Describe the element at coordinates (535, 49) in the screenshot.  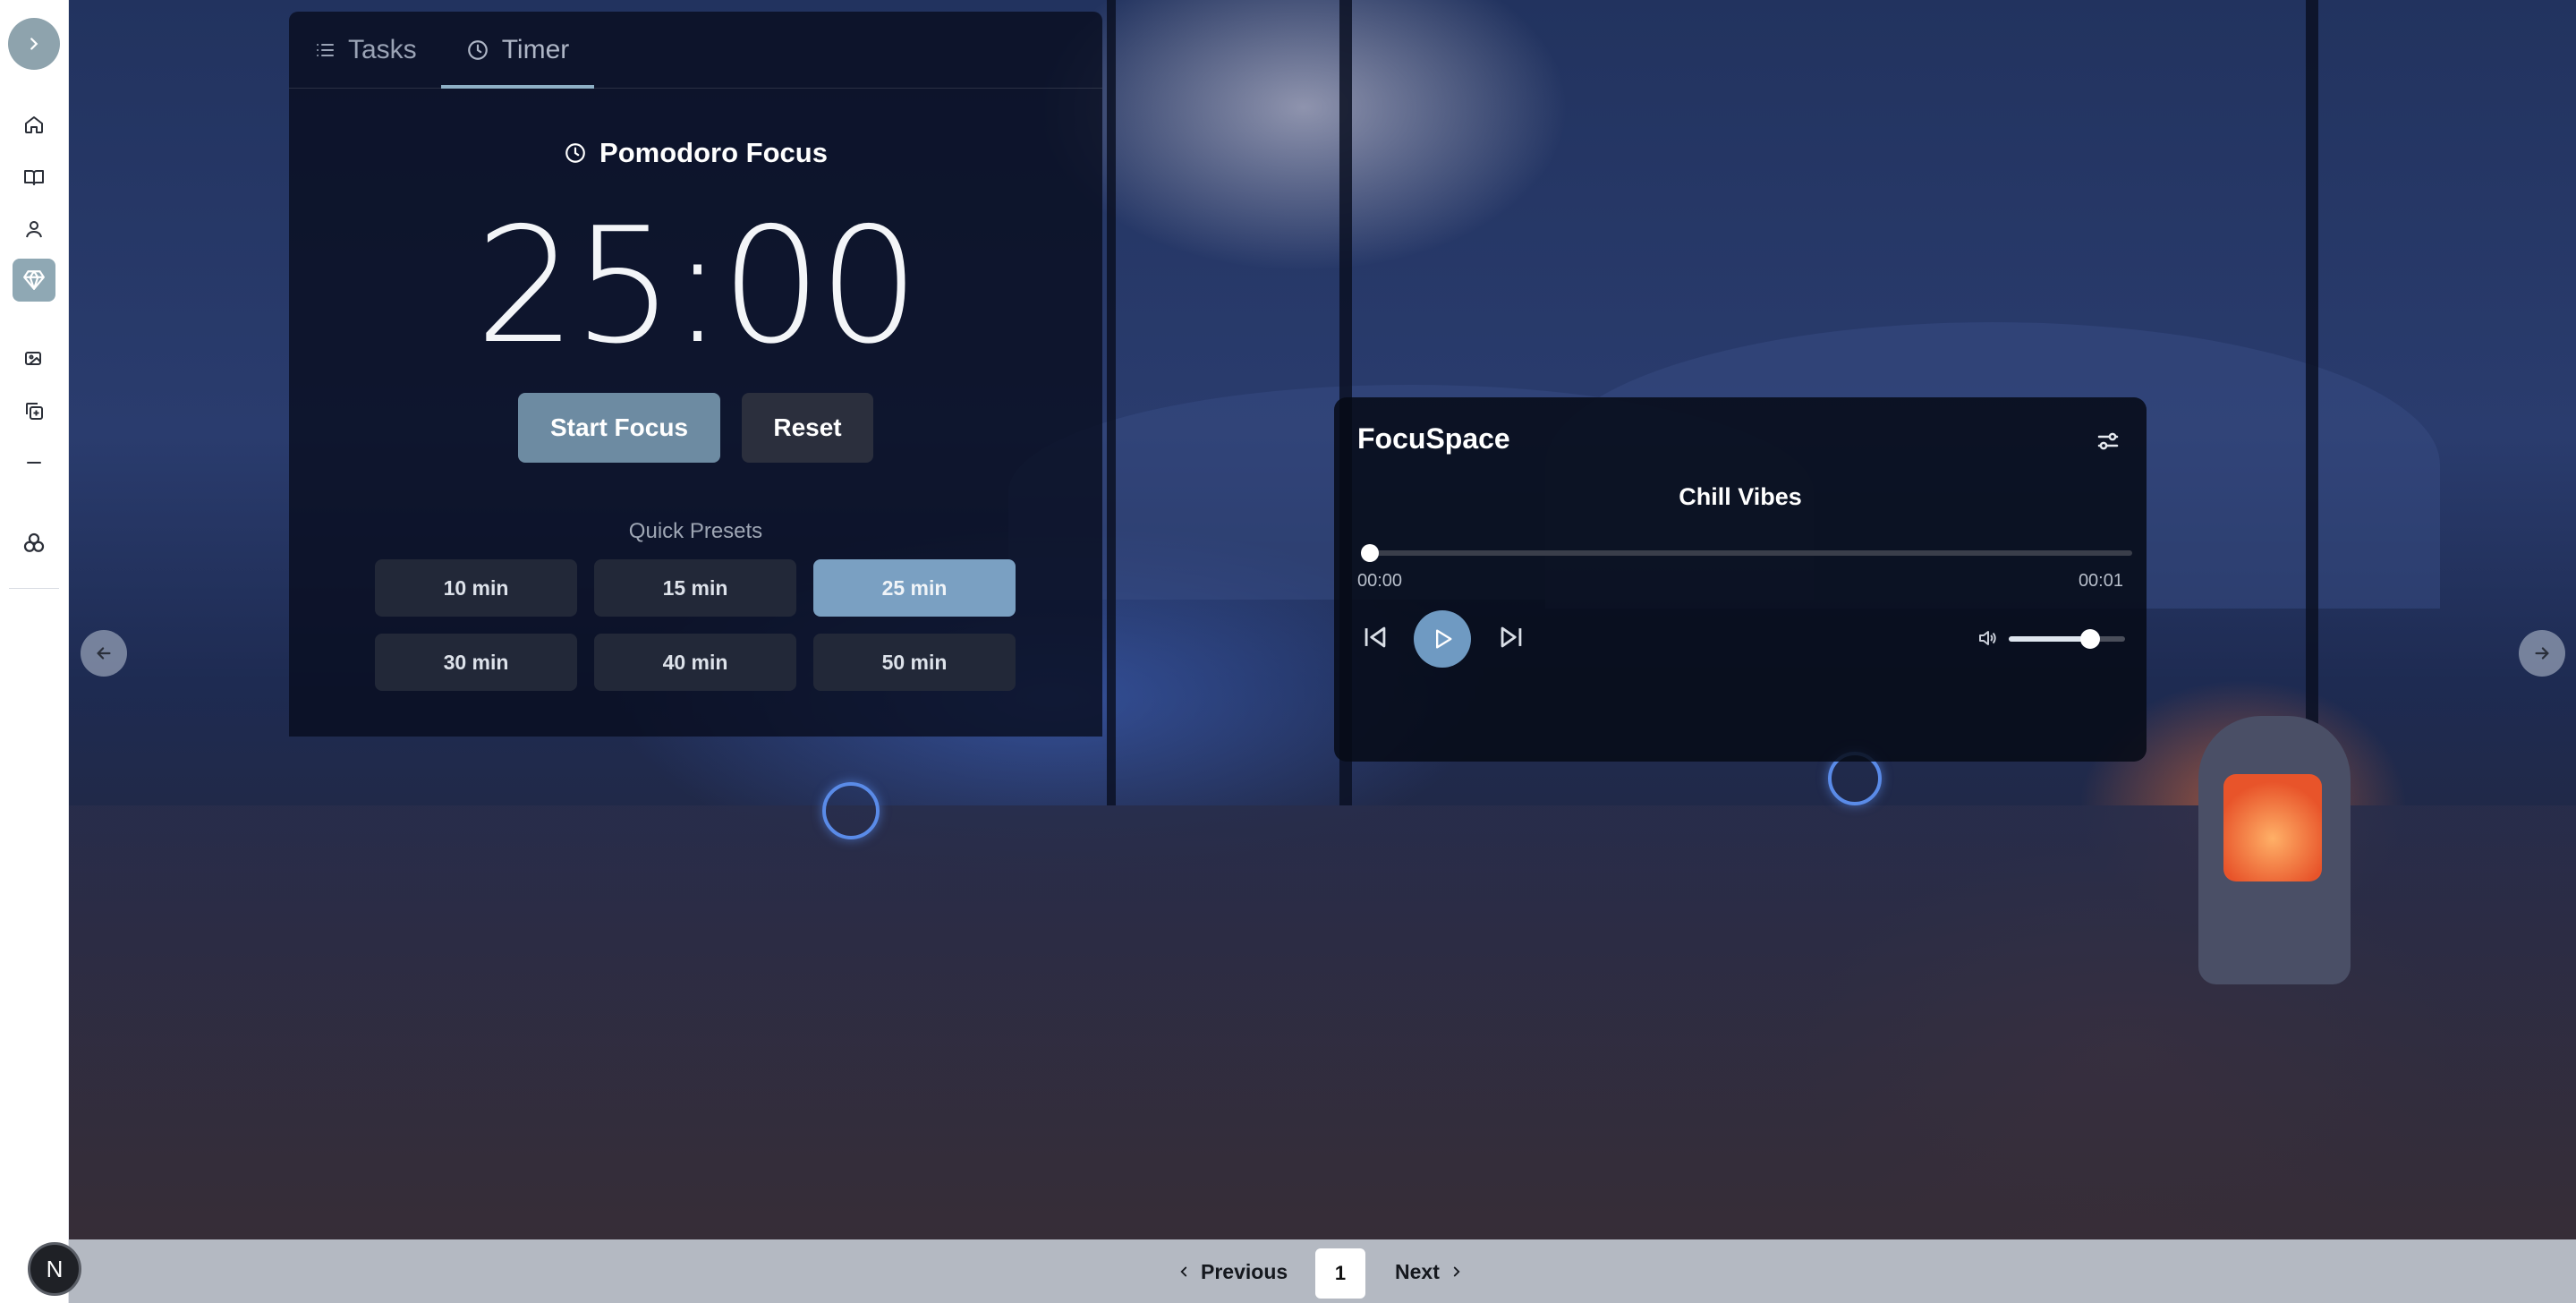
I see `tab-timer-label: Timer` at that location.